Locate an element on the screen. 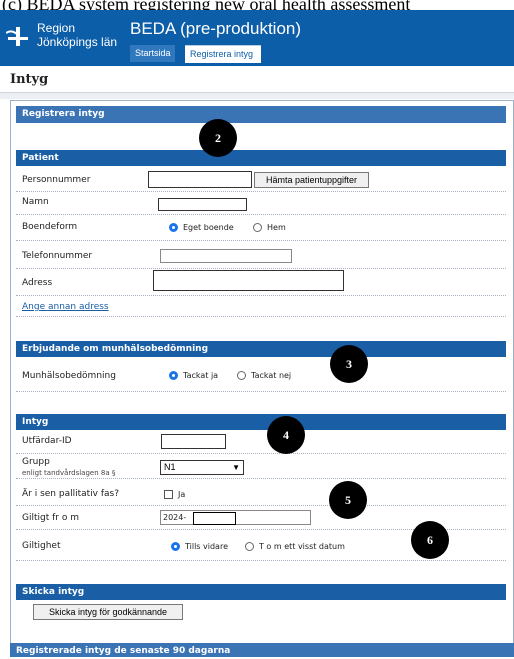 The height and width of the screenshot is (659, 514). send-intyg-button: Skicka intyg för godkännande is located at coordinates (108, 612).